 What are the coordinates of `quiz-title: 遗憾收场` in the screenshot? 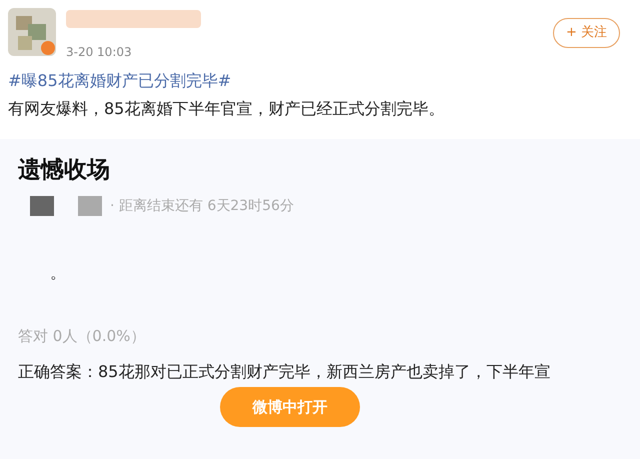 It's located at (64, 170).